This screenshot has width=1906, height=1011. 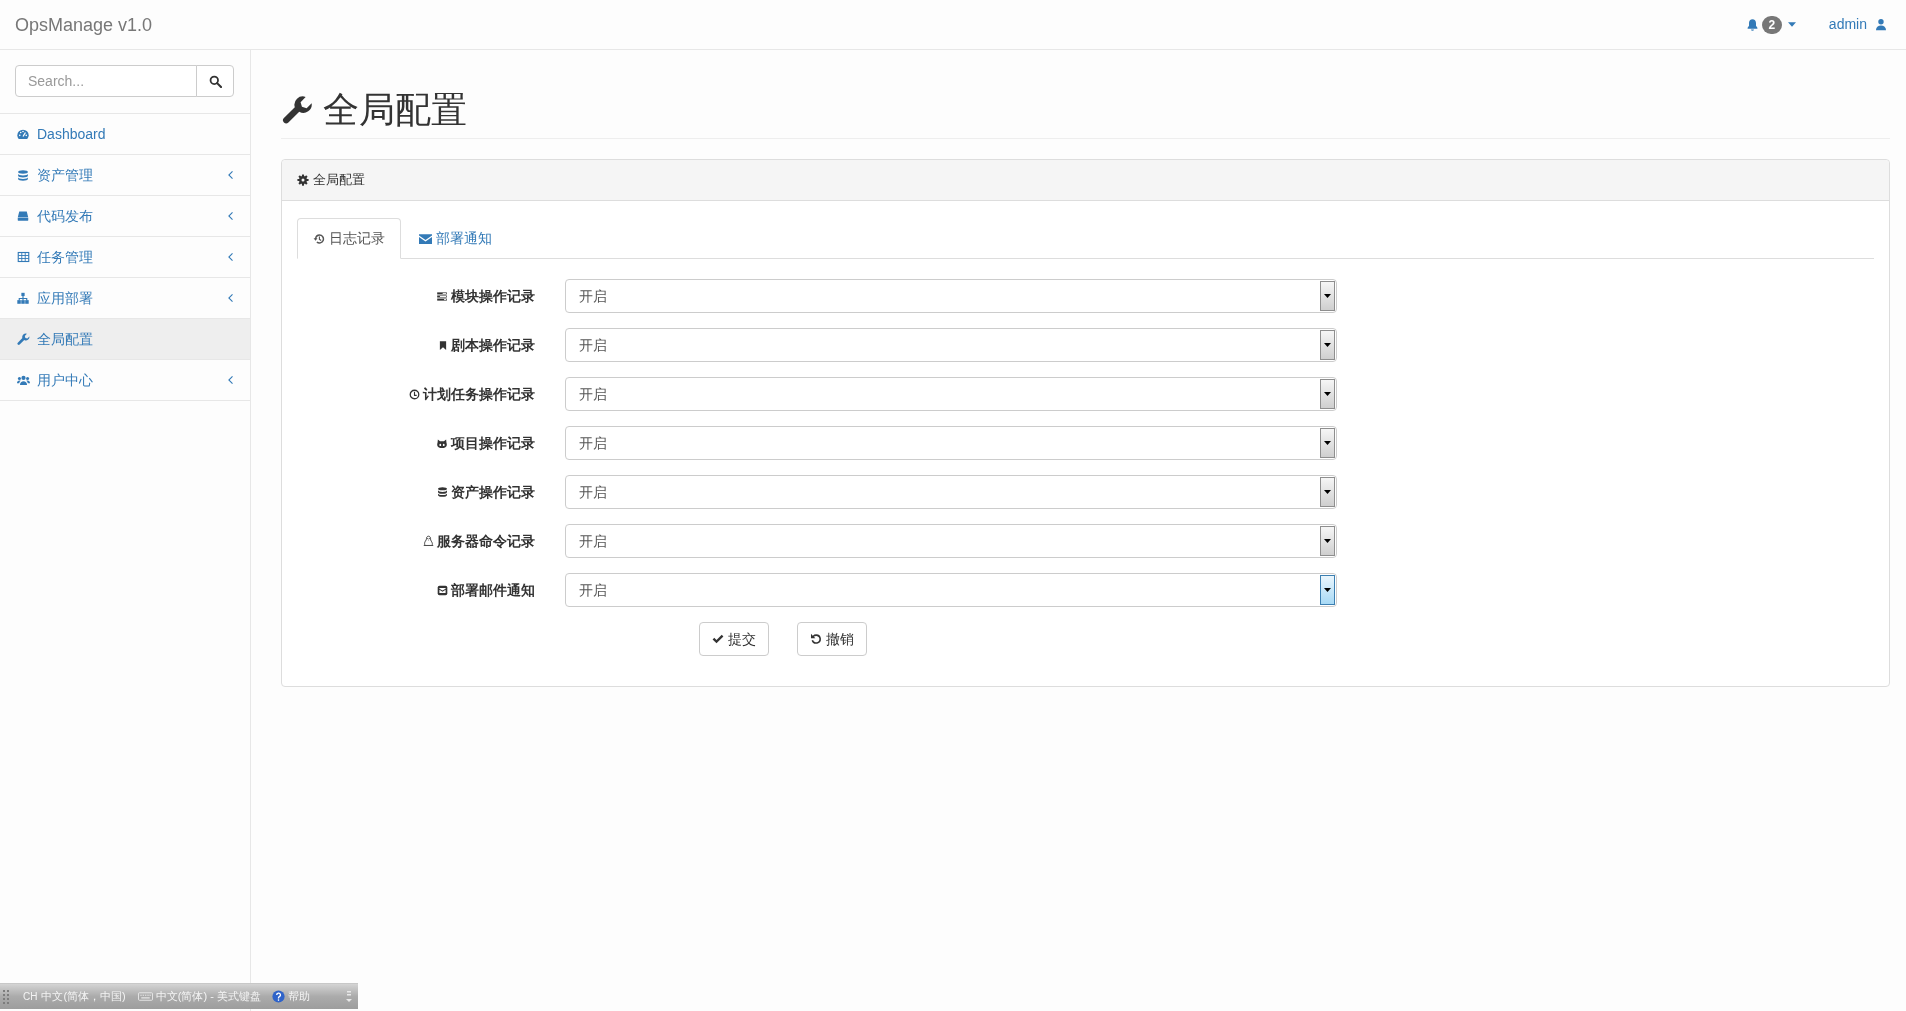 I want to click on bell-icon, so click(x=1752, y=24).